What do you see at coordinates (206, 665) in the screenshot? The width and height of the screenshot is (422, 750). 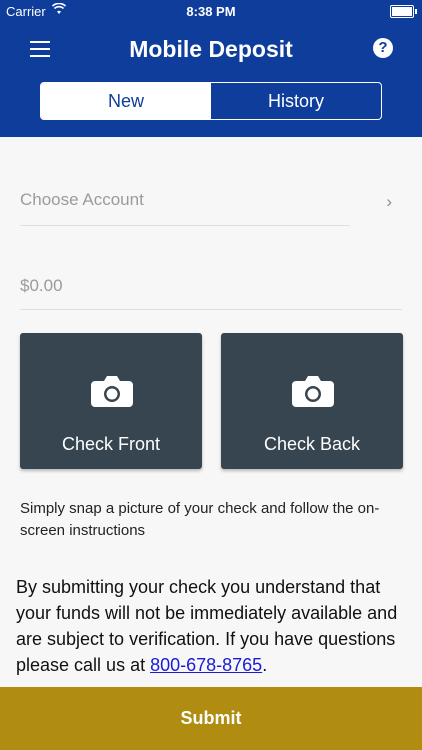 I see `phone-link: 800-678-8765` at bounding box center [206, 665].